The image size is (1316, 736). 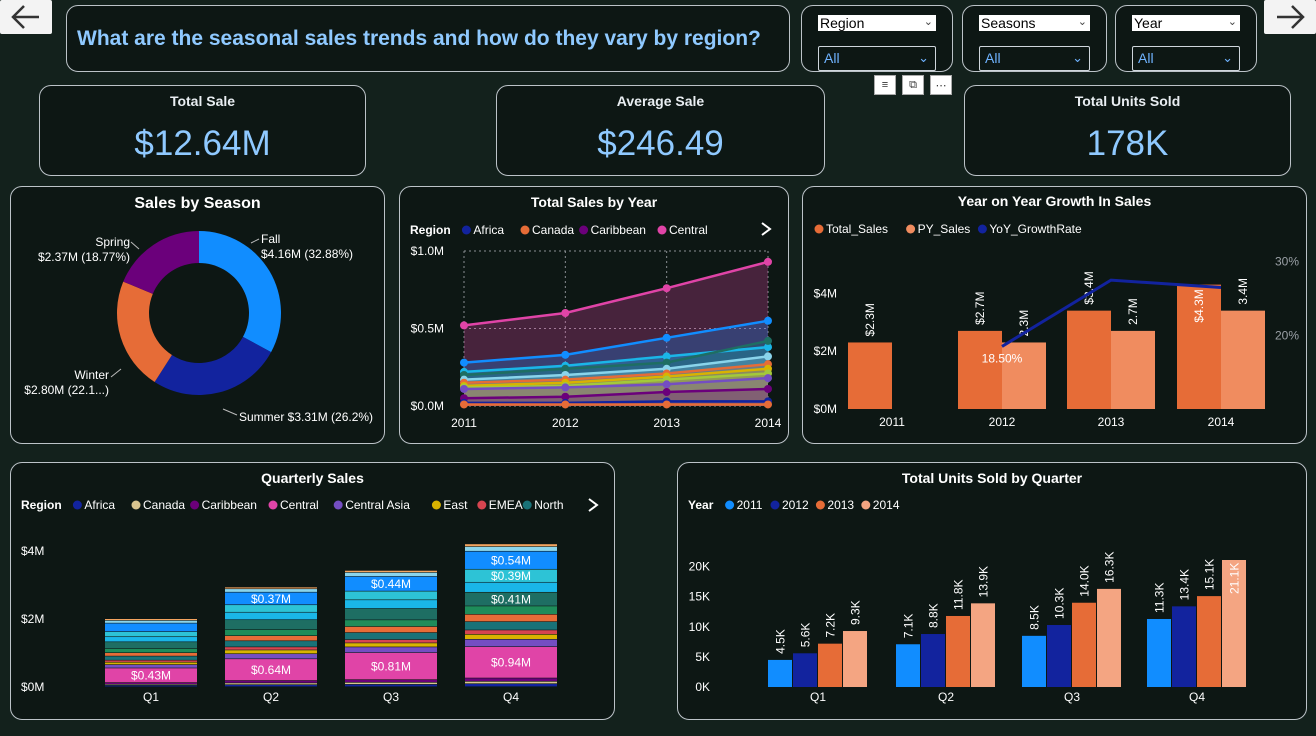 I want to click on y-tick-label: 5K, so click(x=702, y=657).